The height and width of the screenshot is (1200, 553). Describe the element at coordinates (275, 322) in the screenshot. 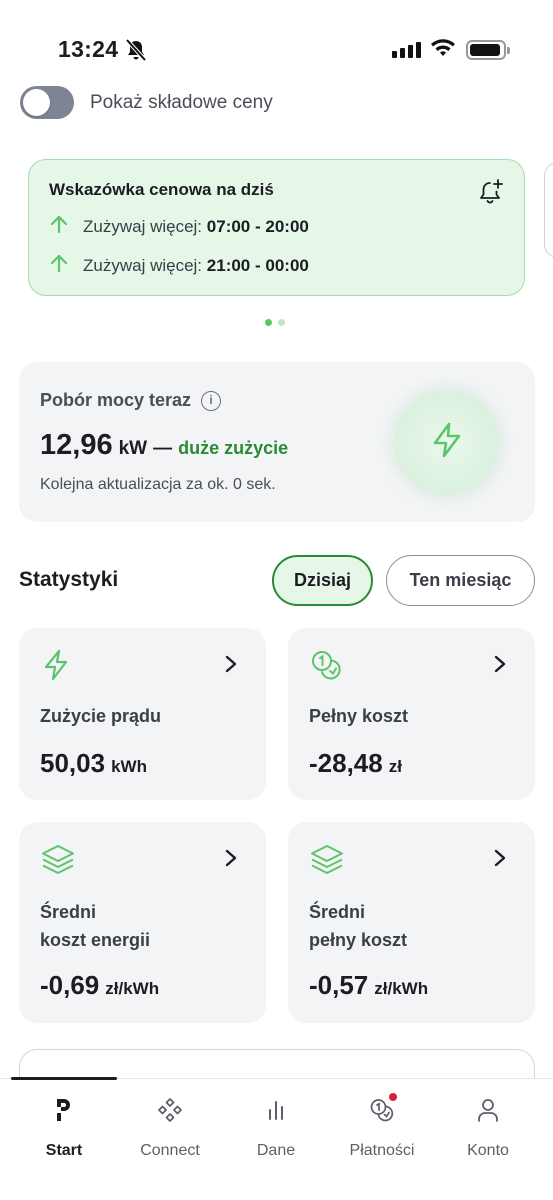

I see `carousel-dots` at that location.